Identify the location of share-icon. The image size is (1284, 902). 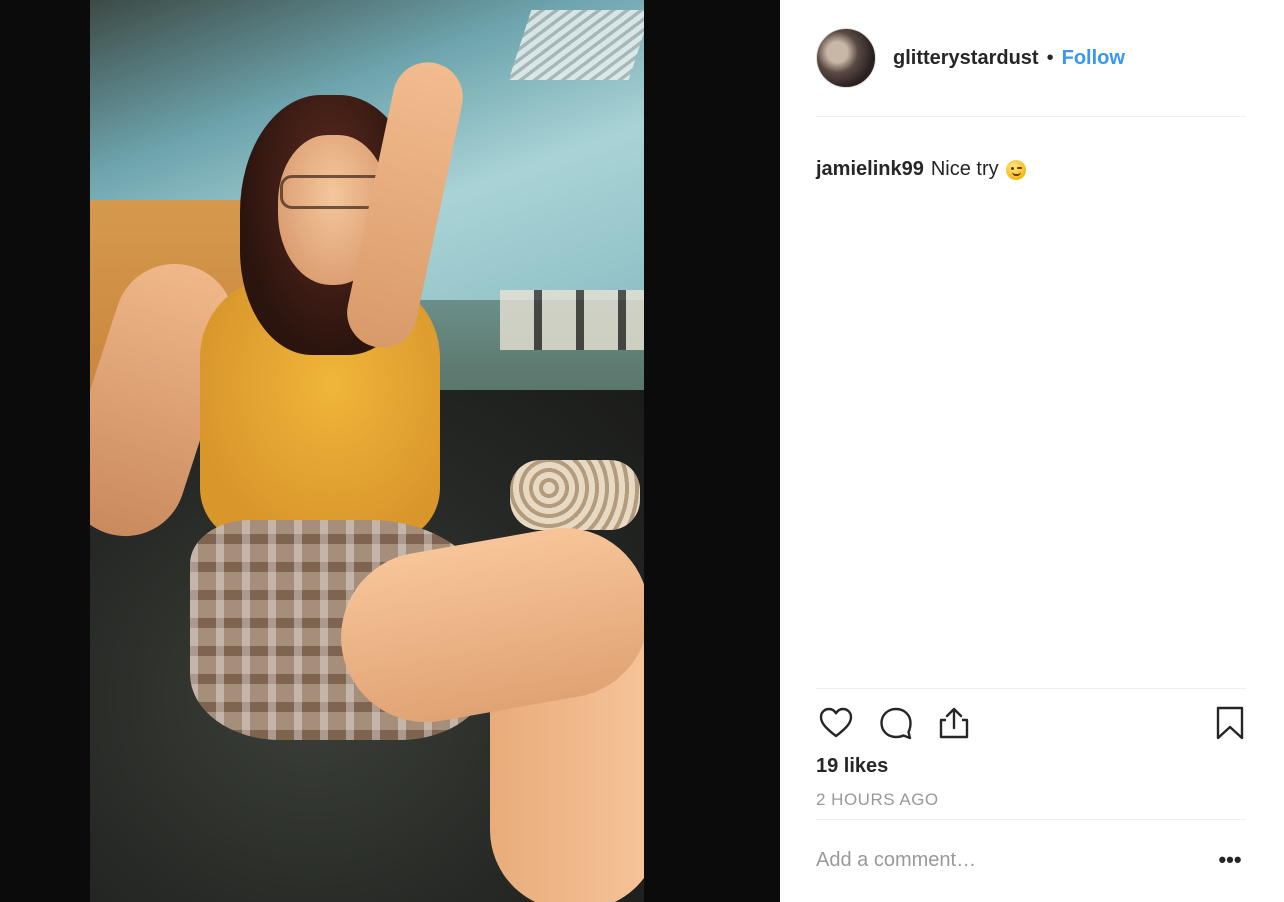
(954, 722).